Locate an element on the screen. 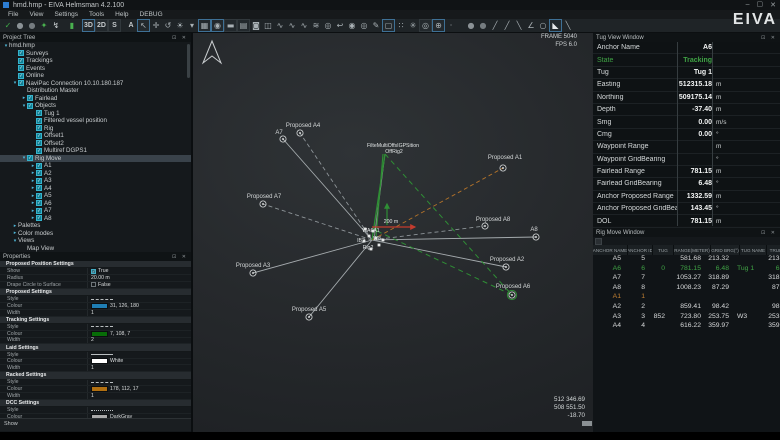 Image resolution: width=780 pixels, height=440 pixels. tree-item-a5: ▸ ✓ A5 is located at coordinates (95, 196).